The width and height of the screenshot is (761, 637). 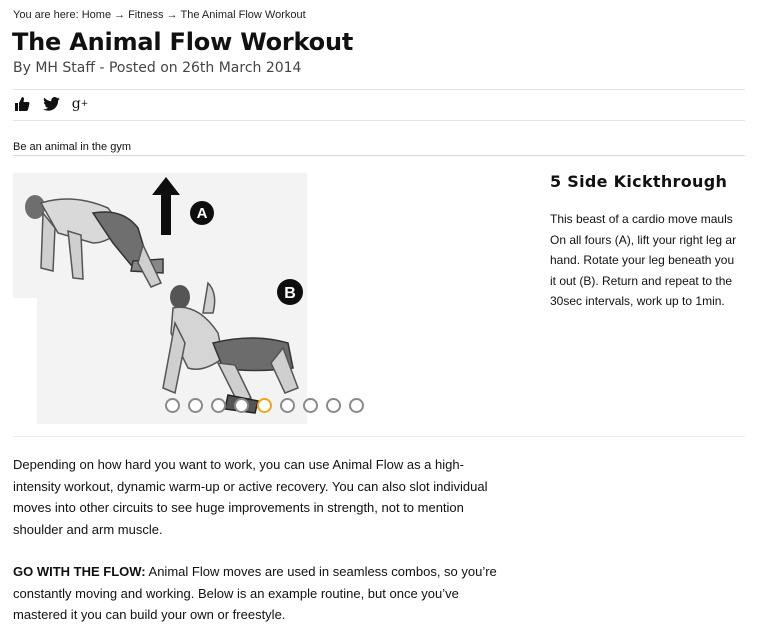 What do you see at coordinates (46, 15) in the screenshot?
I see `breadcrumb-prefix: You are here:` at bounding box center [46, 15].